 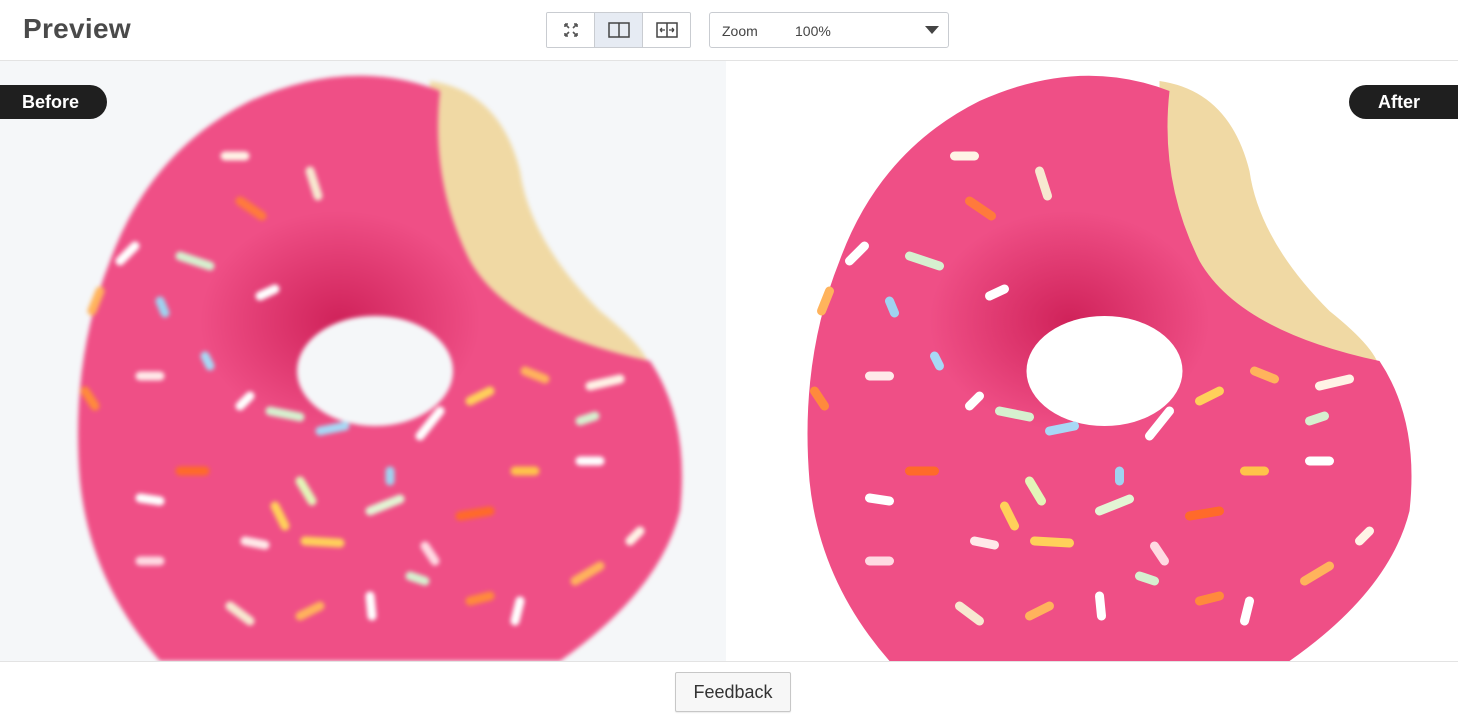 What do you see at coordinates (813, 31) in the screenshot?
I see `zoom-value: 100%` at bounding box center [813, 31].